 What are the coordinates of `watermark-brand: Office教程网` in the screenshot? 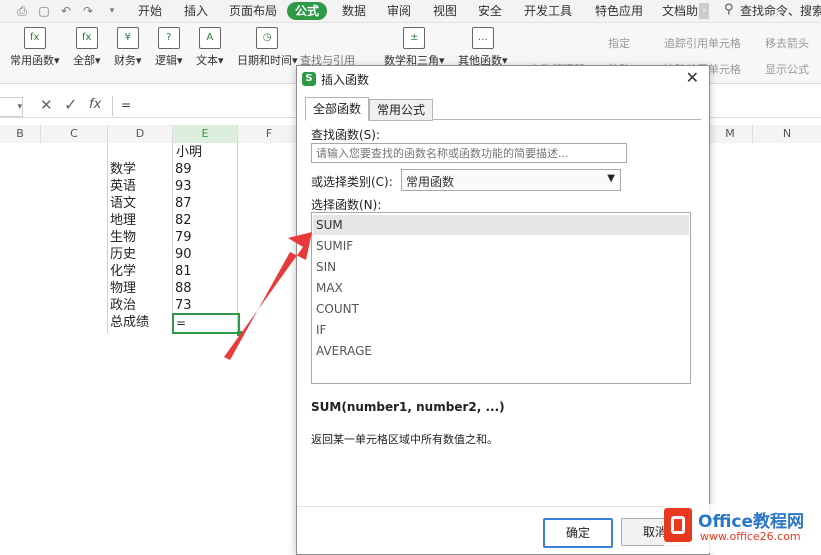 It's located at (751, 522).